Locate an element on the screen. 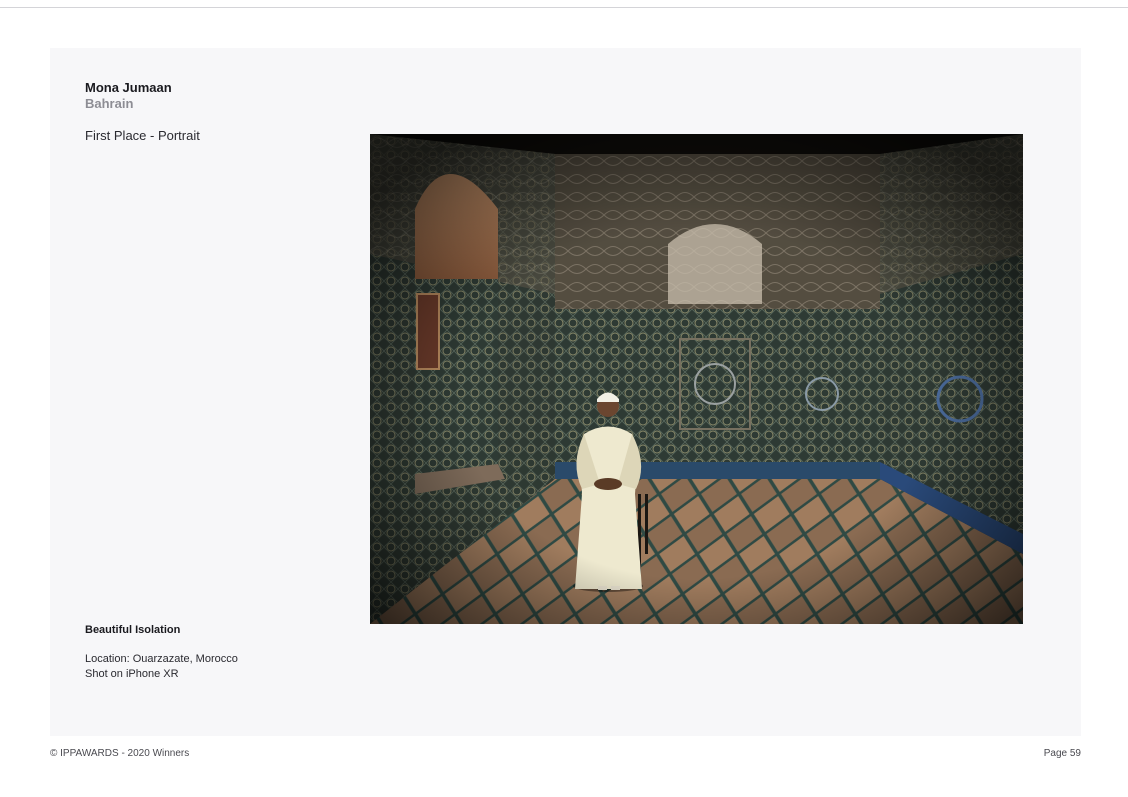  photo-title: Beautiful Isolation is located at coordinates (133, 630).